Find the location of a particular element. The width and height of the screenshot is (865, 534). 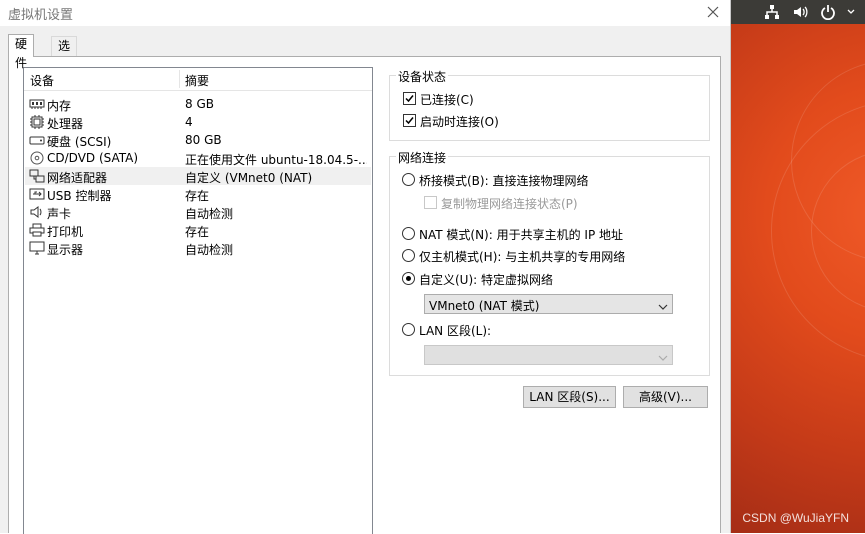

ubuntu-top-bar is located at coordinates (798, 12).